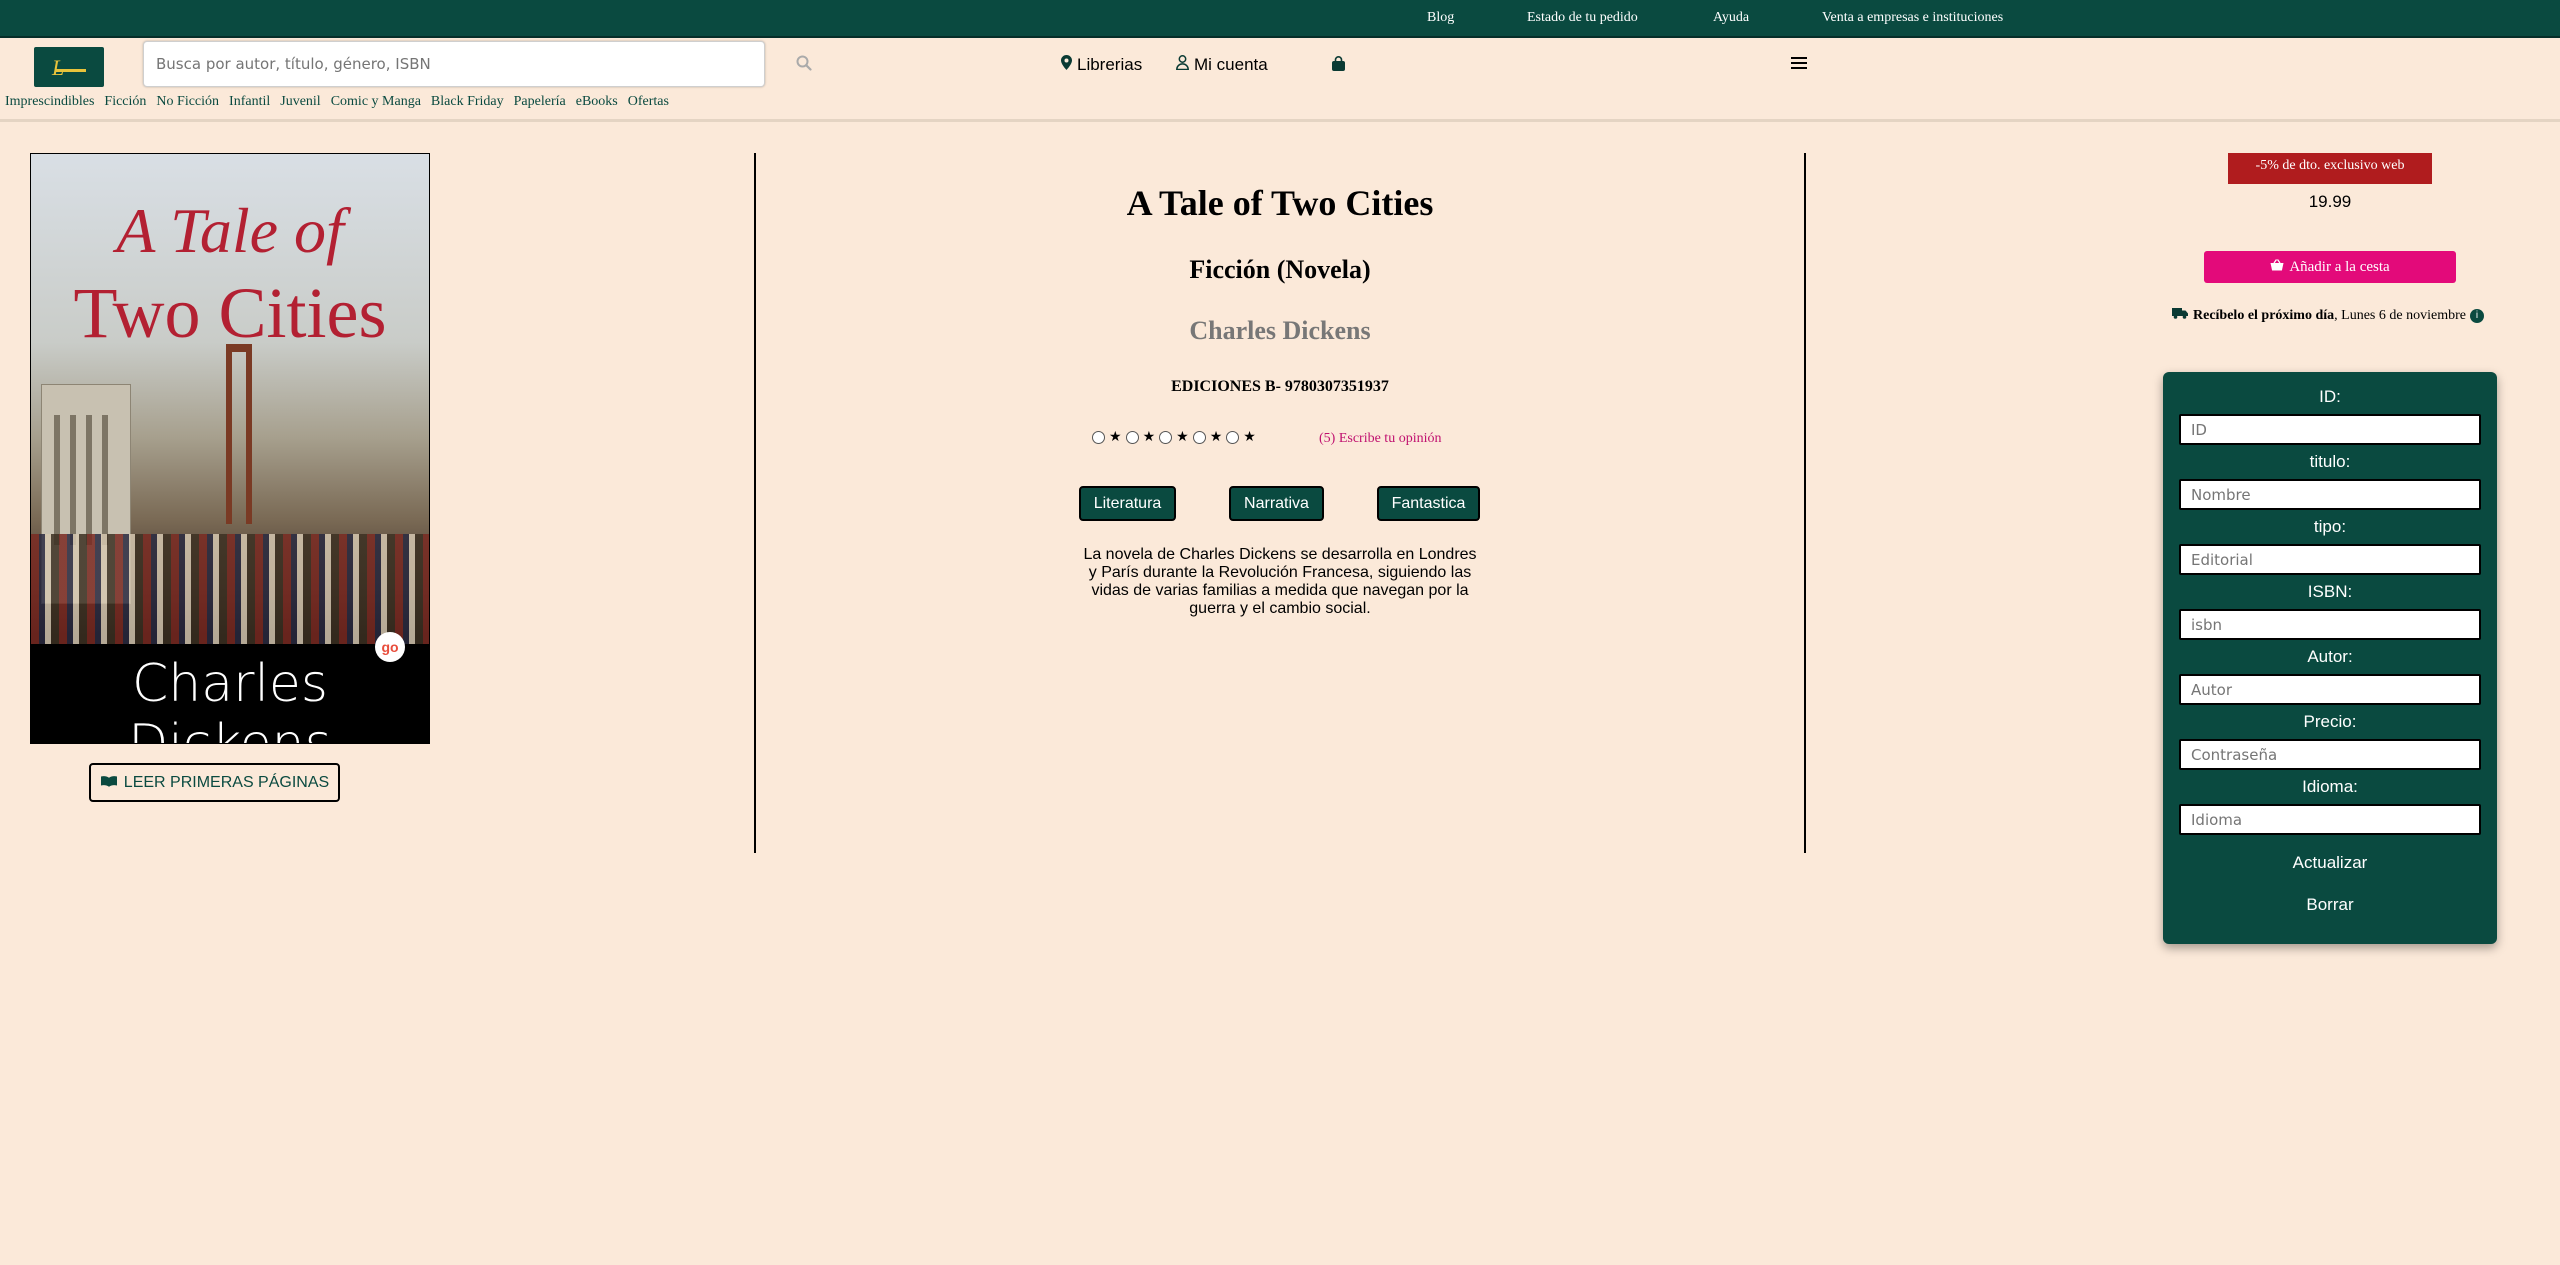 This screenshot has height=1265, width=2560. Describe the element at coordinates (2330, 786) in the screenshot. I see `field-label-idioma: Idioma:` at that location.